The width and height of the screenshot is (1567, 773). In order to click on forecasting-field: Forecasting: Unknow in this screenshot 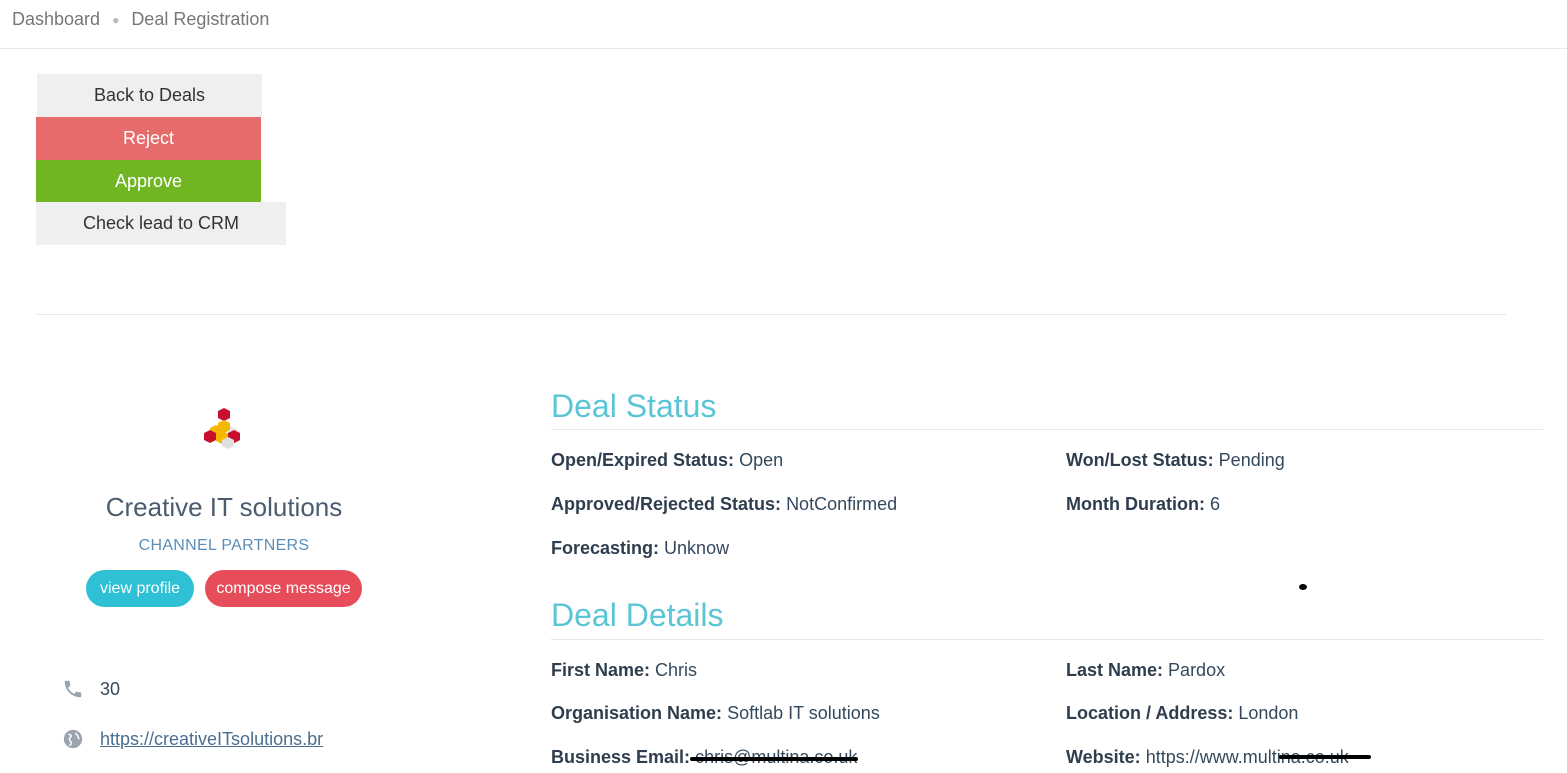, I will do `click(640, 548)`.